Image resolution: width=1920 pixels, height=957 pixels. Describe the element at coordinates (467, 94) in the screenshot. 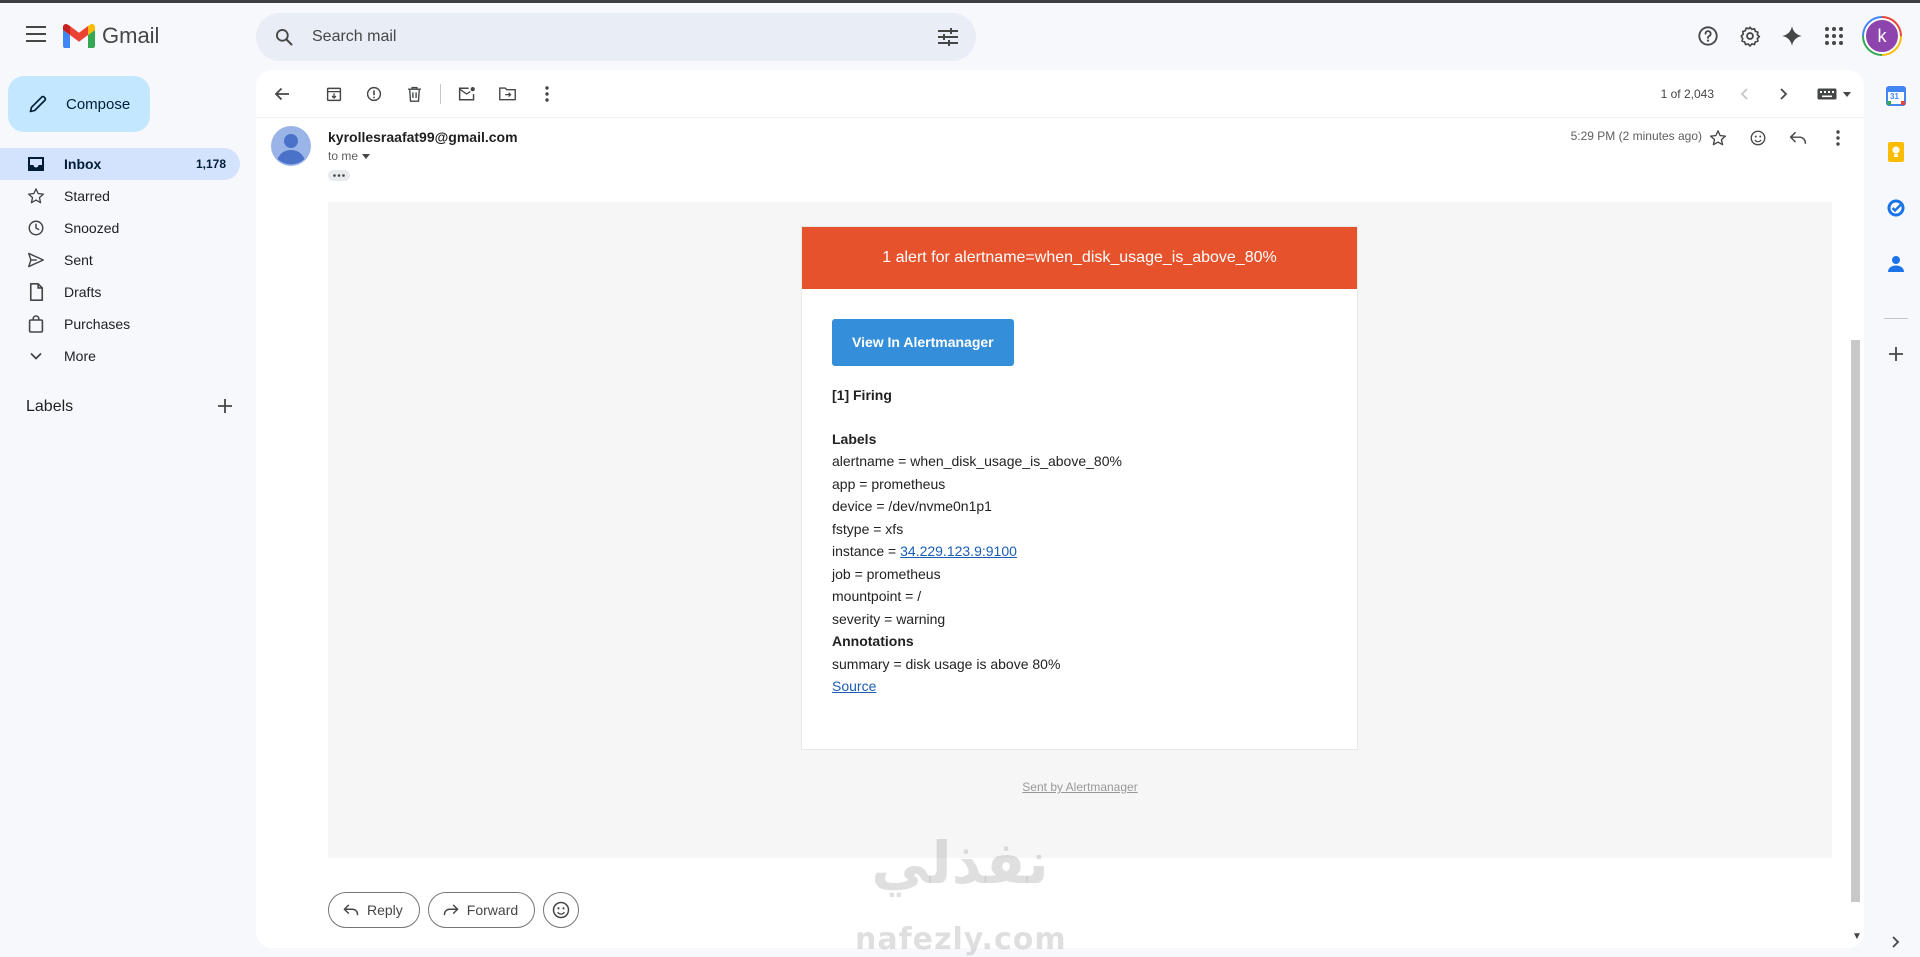

I see `mark-unread-icon` at that location.